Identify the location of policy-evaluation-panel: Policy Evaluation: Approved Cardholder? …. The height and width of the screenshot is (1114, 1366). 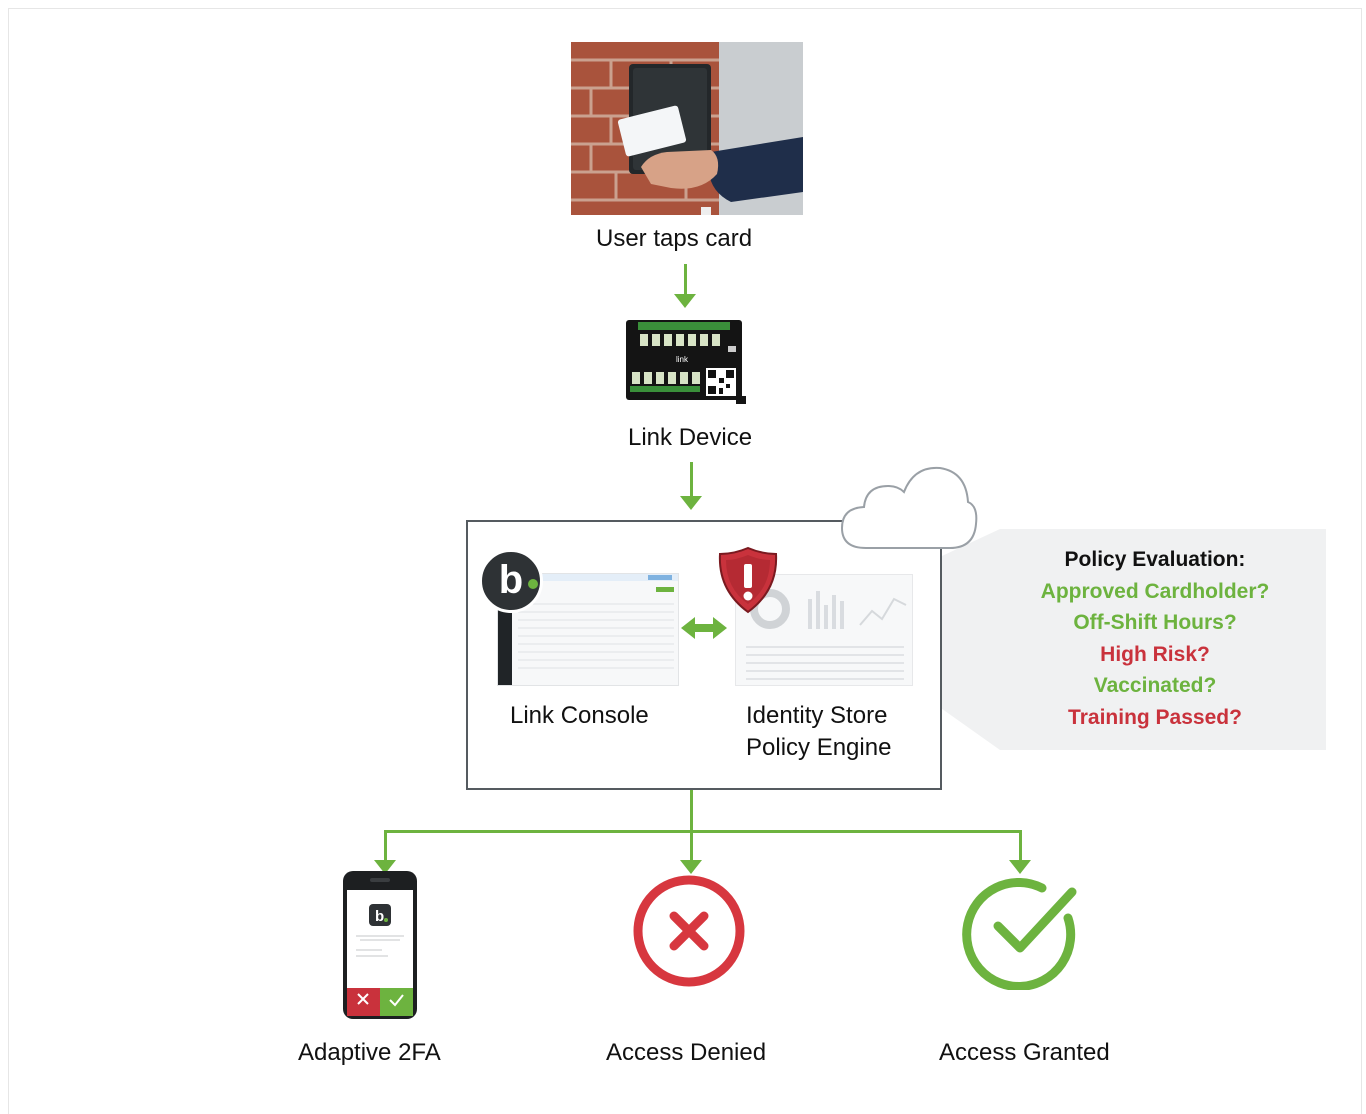
(1120, 639).